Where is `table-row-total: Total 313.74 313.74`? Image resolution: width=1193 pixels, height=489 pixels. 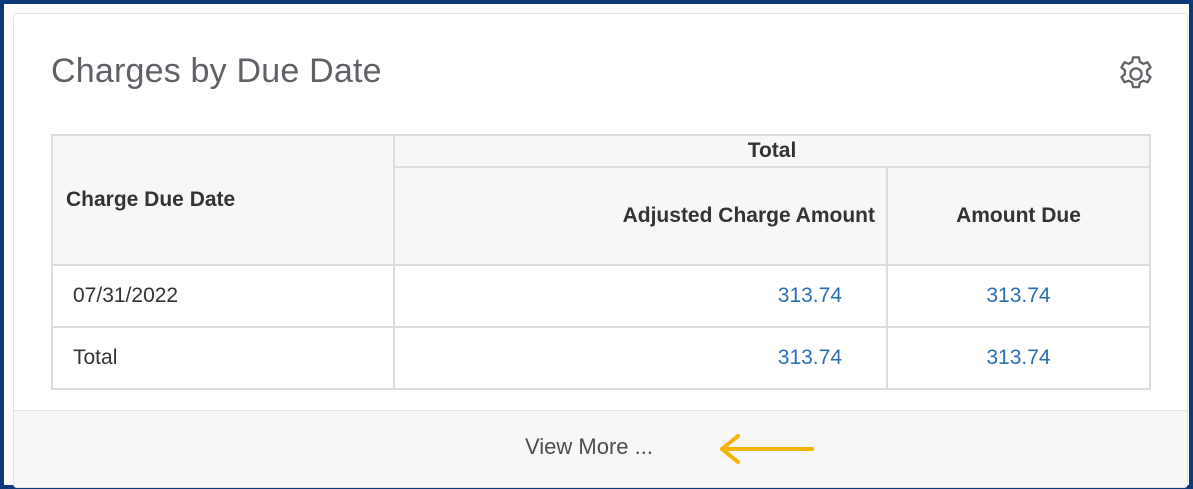
table-row-total: Total 313.74 313.74 is located at coordinates (601, 358).